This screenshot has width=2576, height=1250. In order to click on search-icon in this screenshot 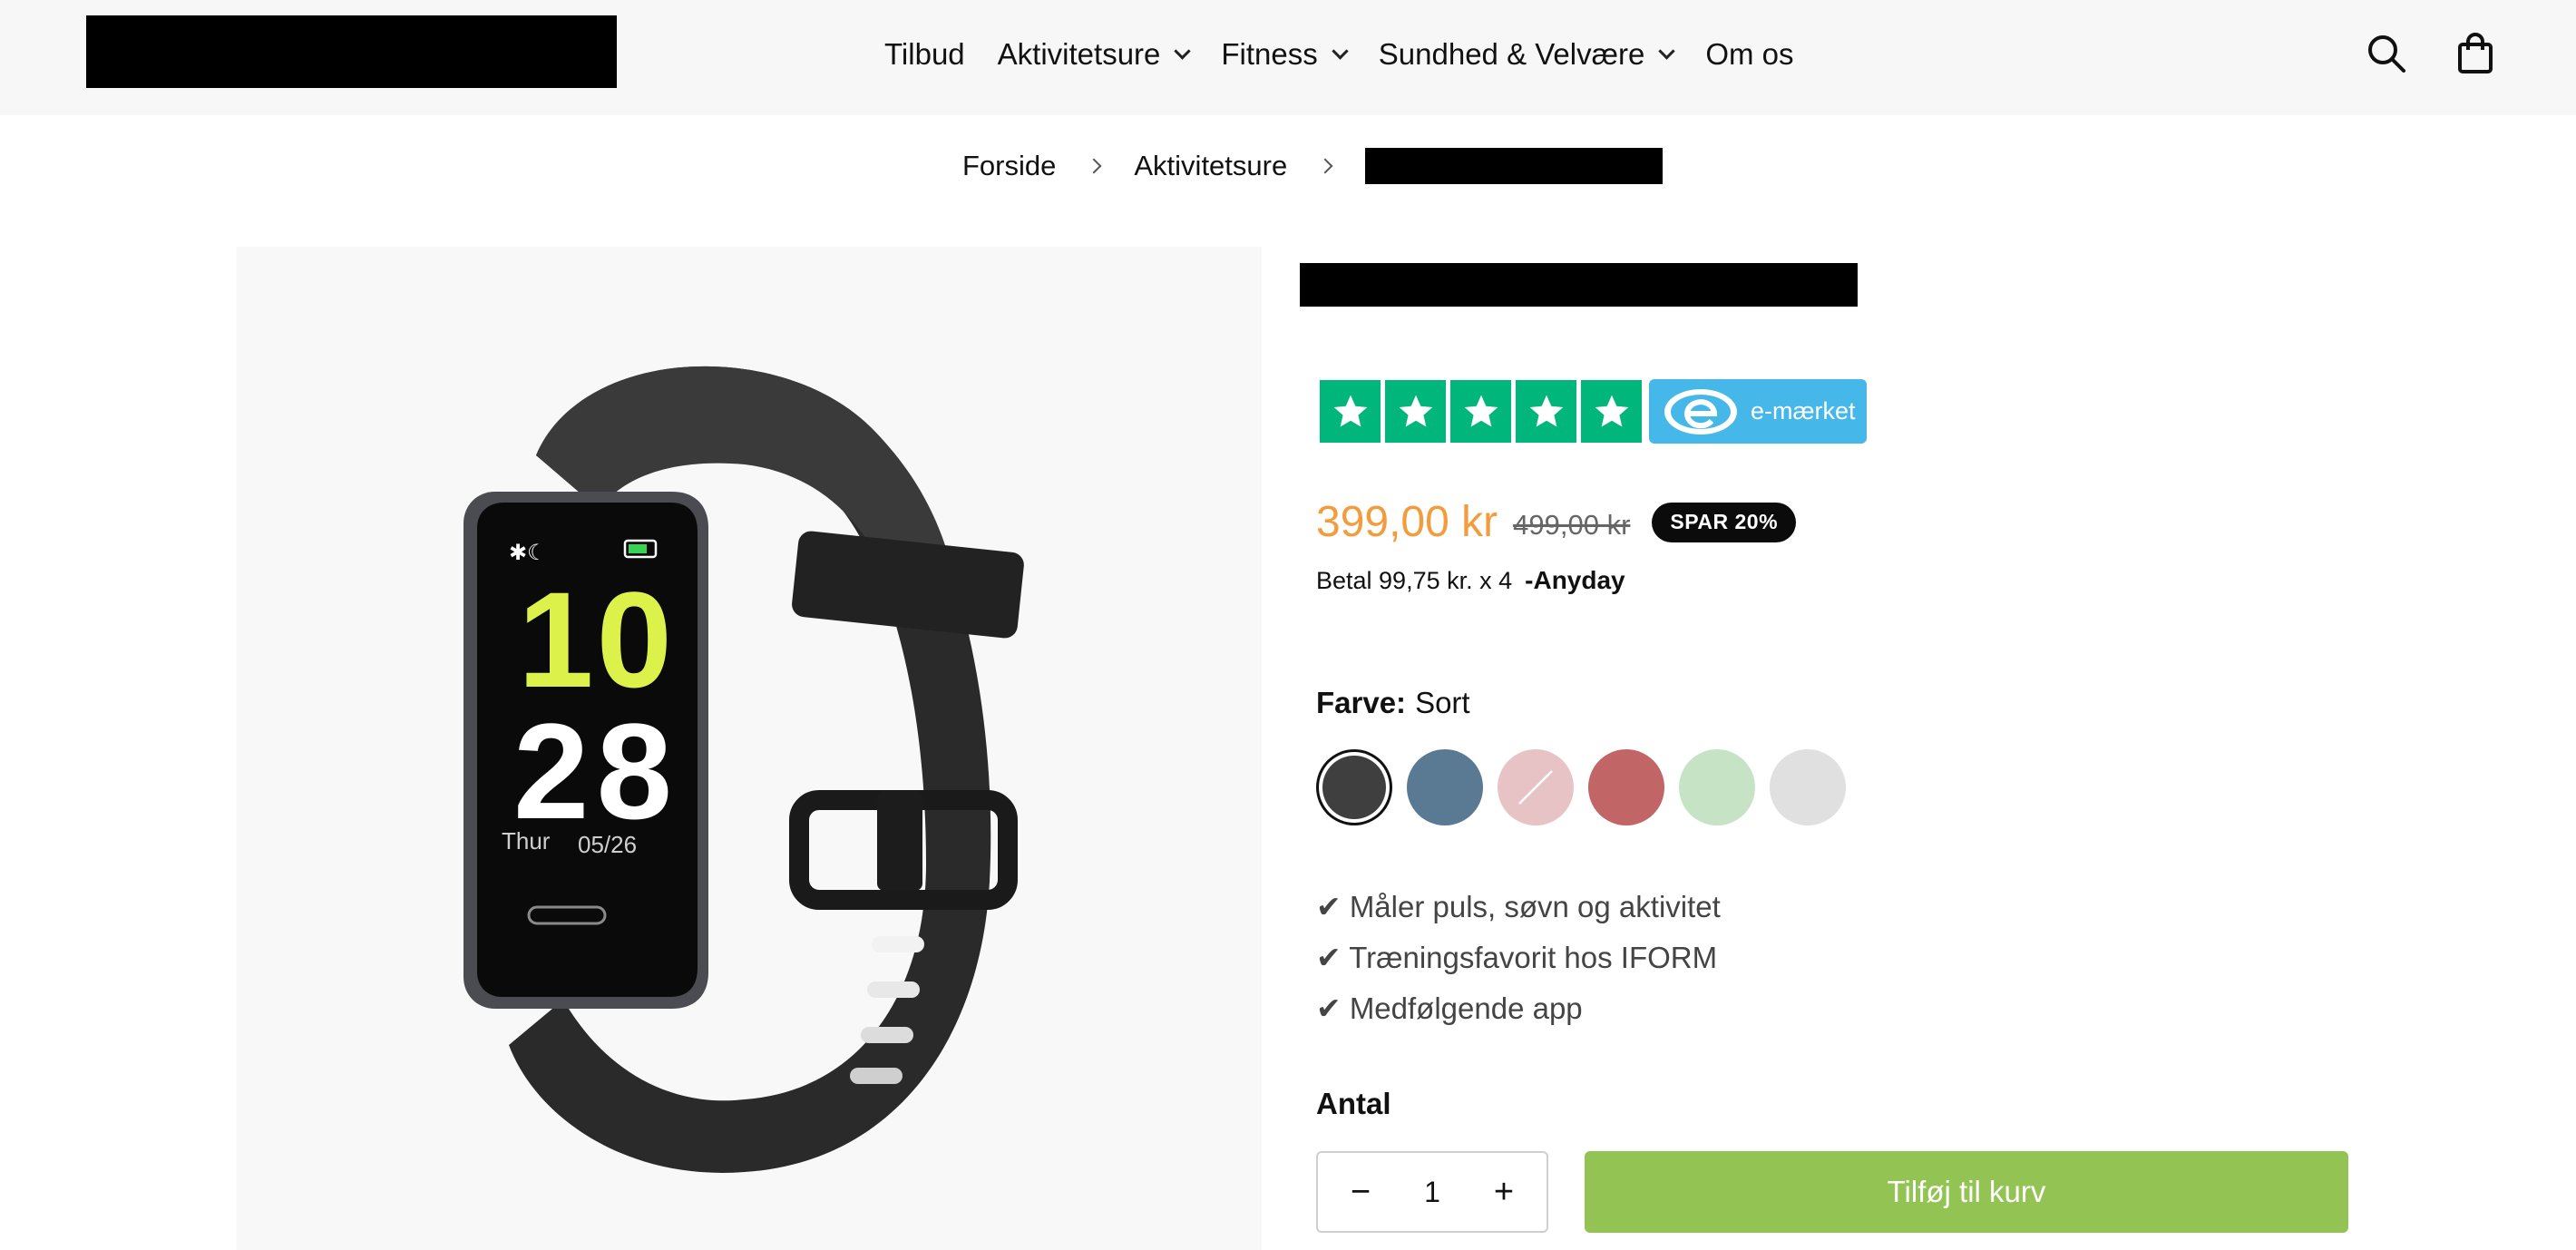, I will do `click(2386, 53)`.